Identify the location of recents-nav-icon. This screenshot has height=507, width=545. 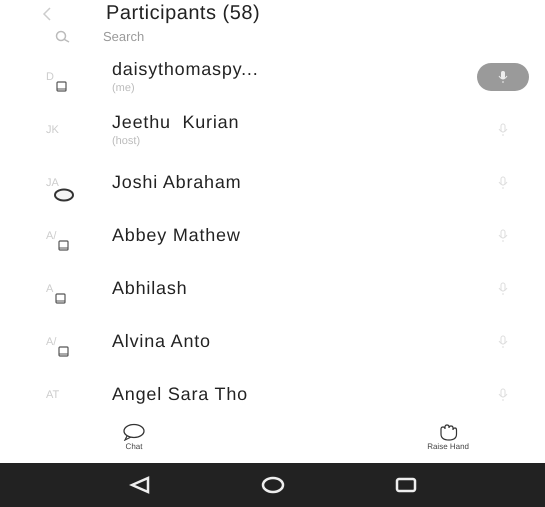
(405, 485).